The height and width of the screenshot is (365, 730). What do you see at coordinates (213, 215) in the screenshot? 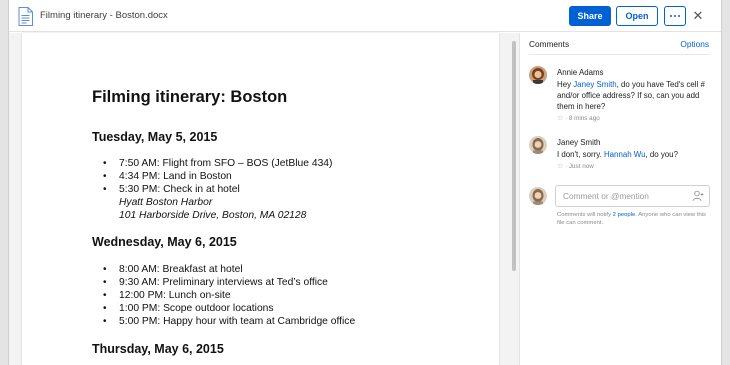
I see `hotel-address: 101 Harborside Drive, Boston, MA 02128` at bounding box center [213, 215].